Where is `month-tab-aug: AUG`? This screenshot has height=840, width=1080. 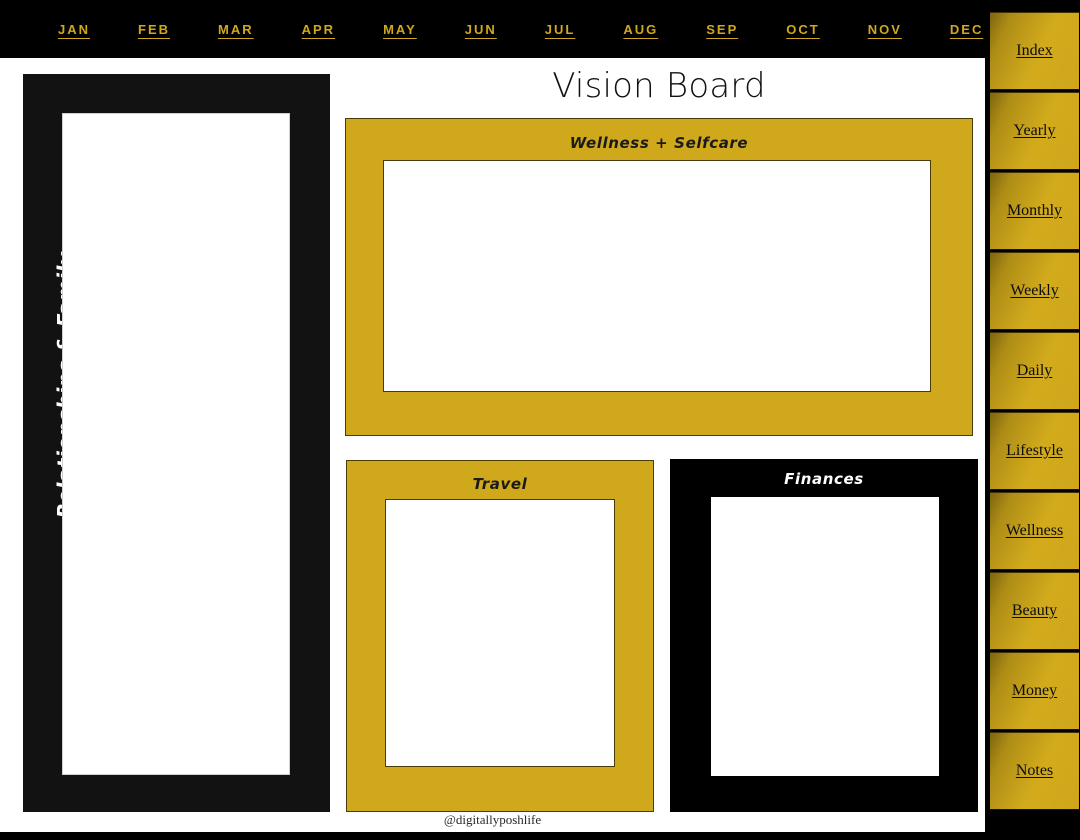
month-tab-aug: AUG is located at coordinates (640, 29).